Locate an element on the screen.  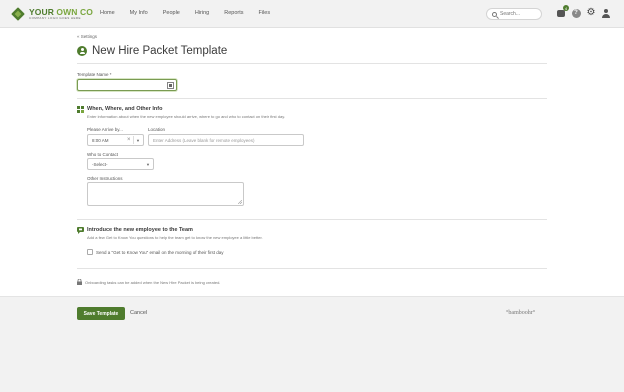
settings-button: ⚙ is located at coordinates (591, 13).